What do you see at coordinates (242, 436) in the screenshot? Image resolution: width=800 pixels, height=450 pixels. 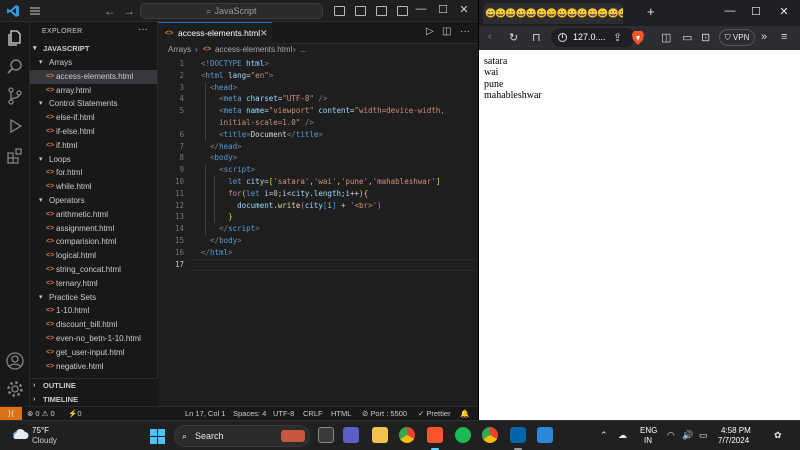 I see `taskbar-search-box: ⌕ Search` at bounding box center [242, 436].